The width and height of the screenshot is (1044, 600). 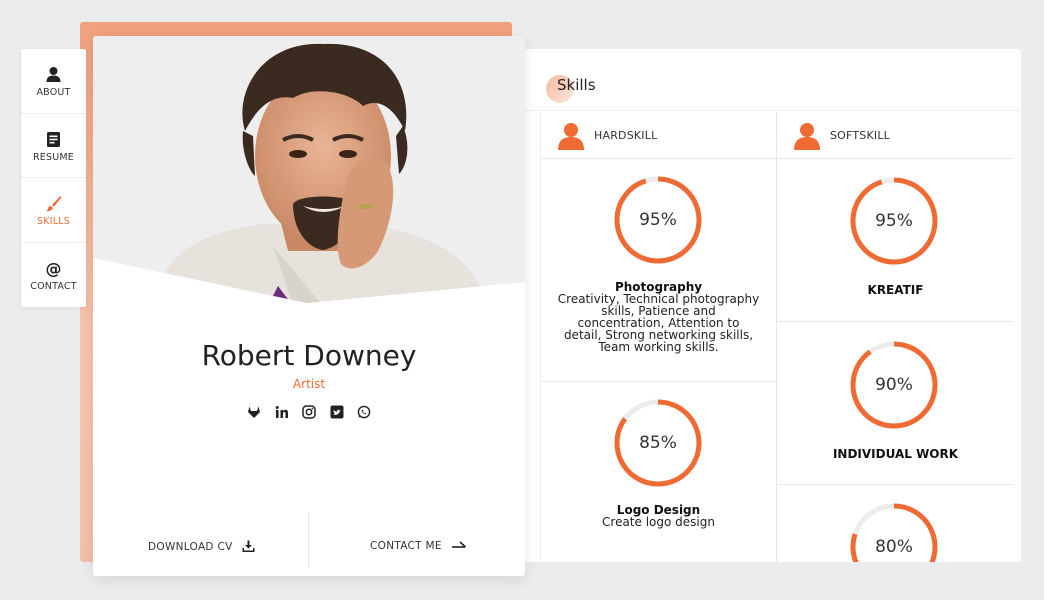 I want to click on download-icon, so click(x=248, y=546).